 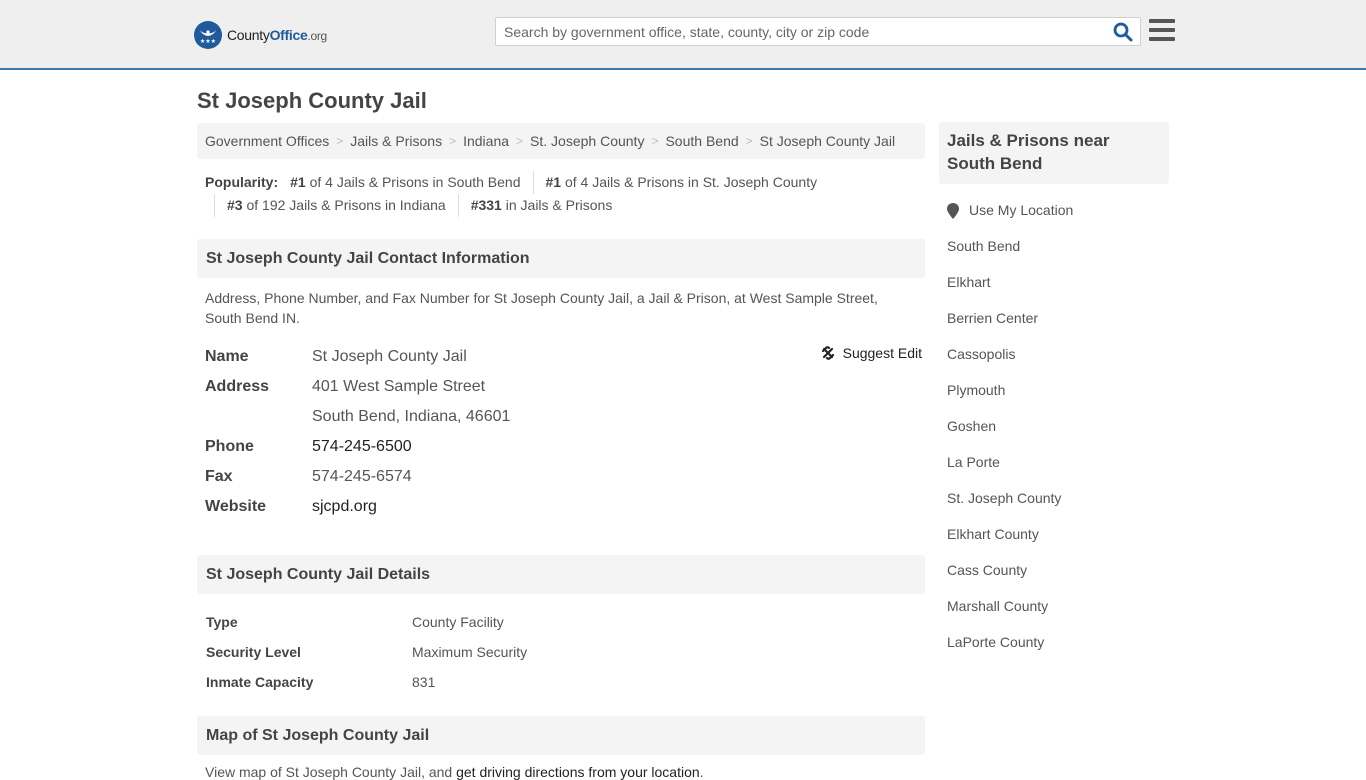 I want to click on search-button, so click(x=1123, y=32).